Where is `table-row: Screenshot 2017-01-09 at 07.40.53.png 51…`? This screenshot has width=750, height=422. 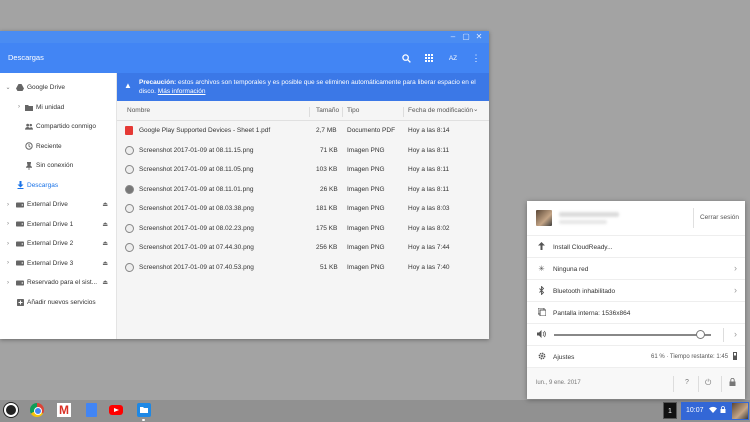
table-row: Screenshot 2017-01-09 at 07.40.53.png 51… is located at coordinates (303, 268).